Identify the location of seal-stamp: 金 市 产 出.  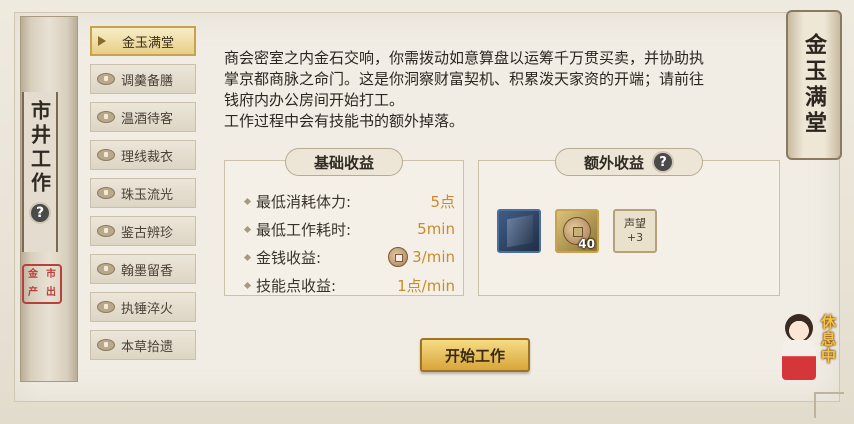
(42, 284).